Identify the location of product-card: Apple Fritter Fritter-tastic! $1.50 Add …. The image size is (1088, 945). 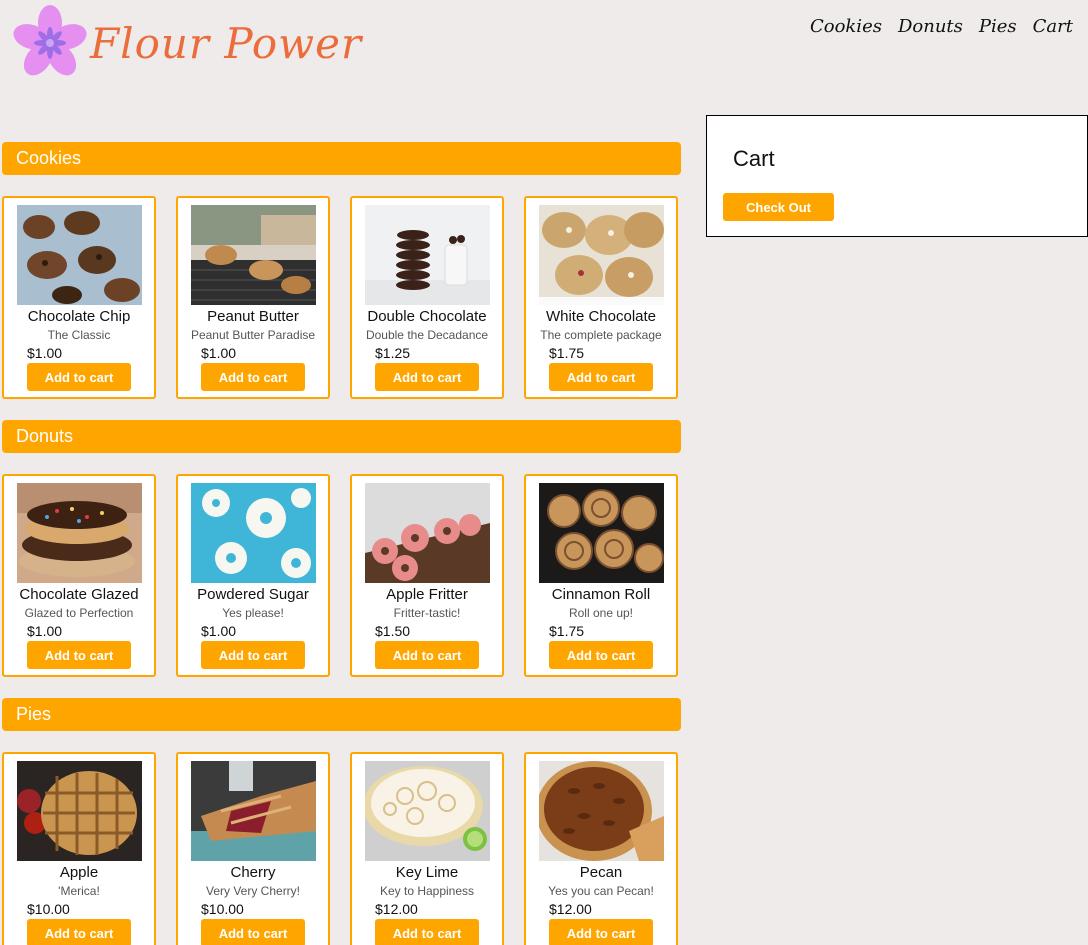
(427, 575).